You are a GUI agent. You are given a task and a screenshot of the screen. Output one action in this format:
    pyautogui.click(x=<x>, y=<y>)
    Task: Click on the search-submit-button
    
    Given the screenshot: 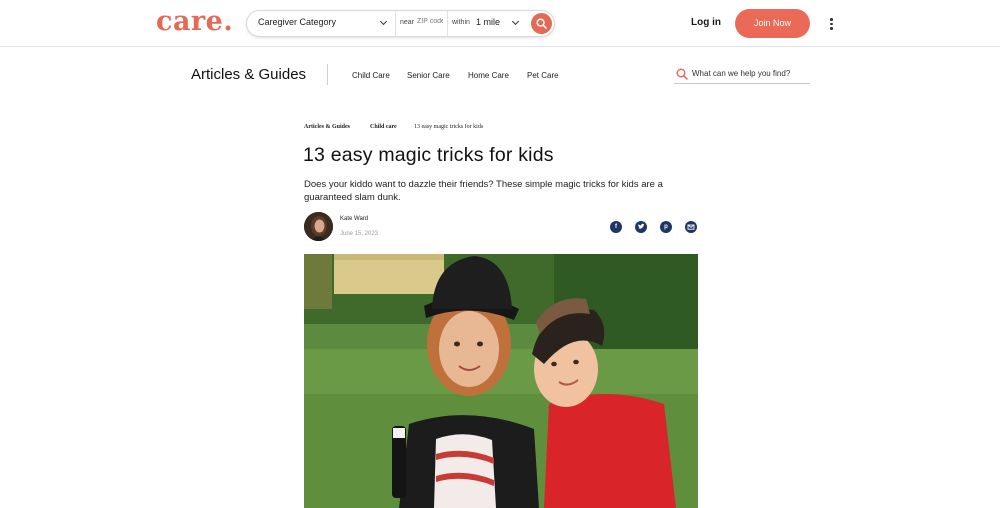 What is the action you would take?
    pyautogui.click(x=541, y=23)
    